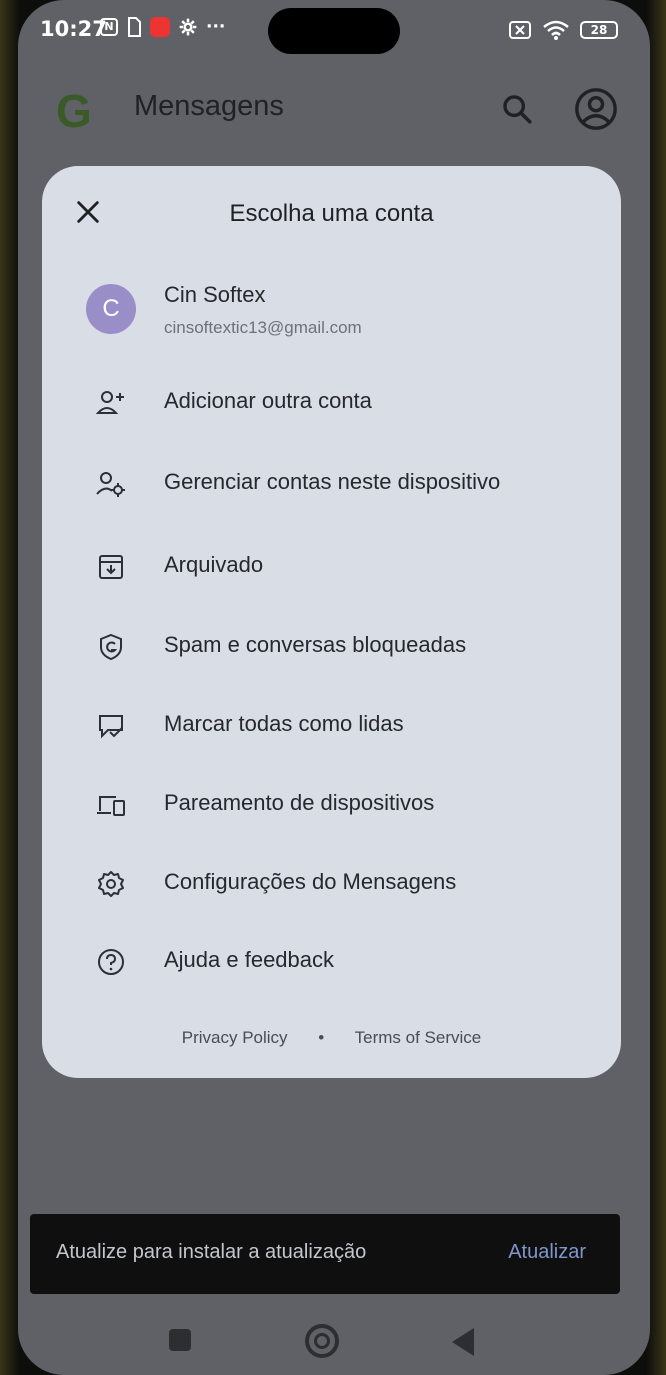 The height and width of the screenshot is (1375, 666). I want to click on menu-item-spam-blocked: Spam e conversas bloqueadas, so click(332, 647).